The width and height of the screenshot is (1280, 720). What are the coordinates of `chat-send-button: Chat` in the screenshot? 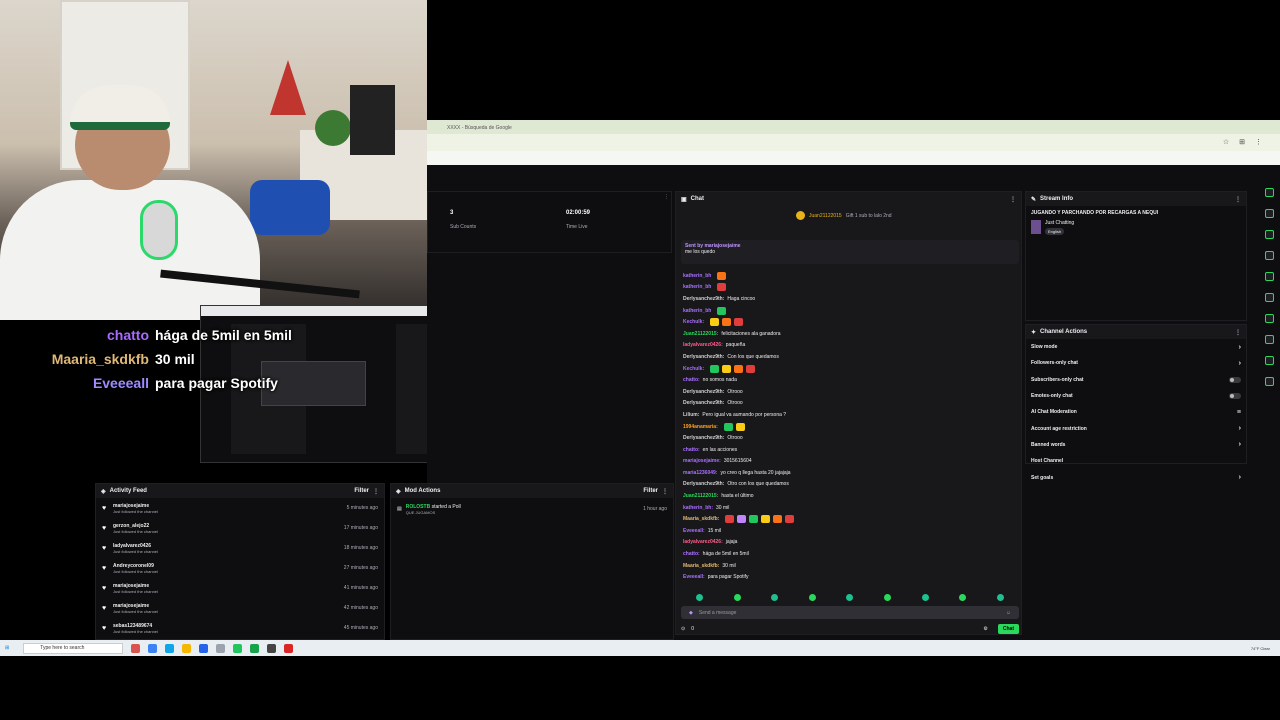 It's located at (1008, 629).